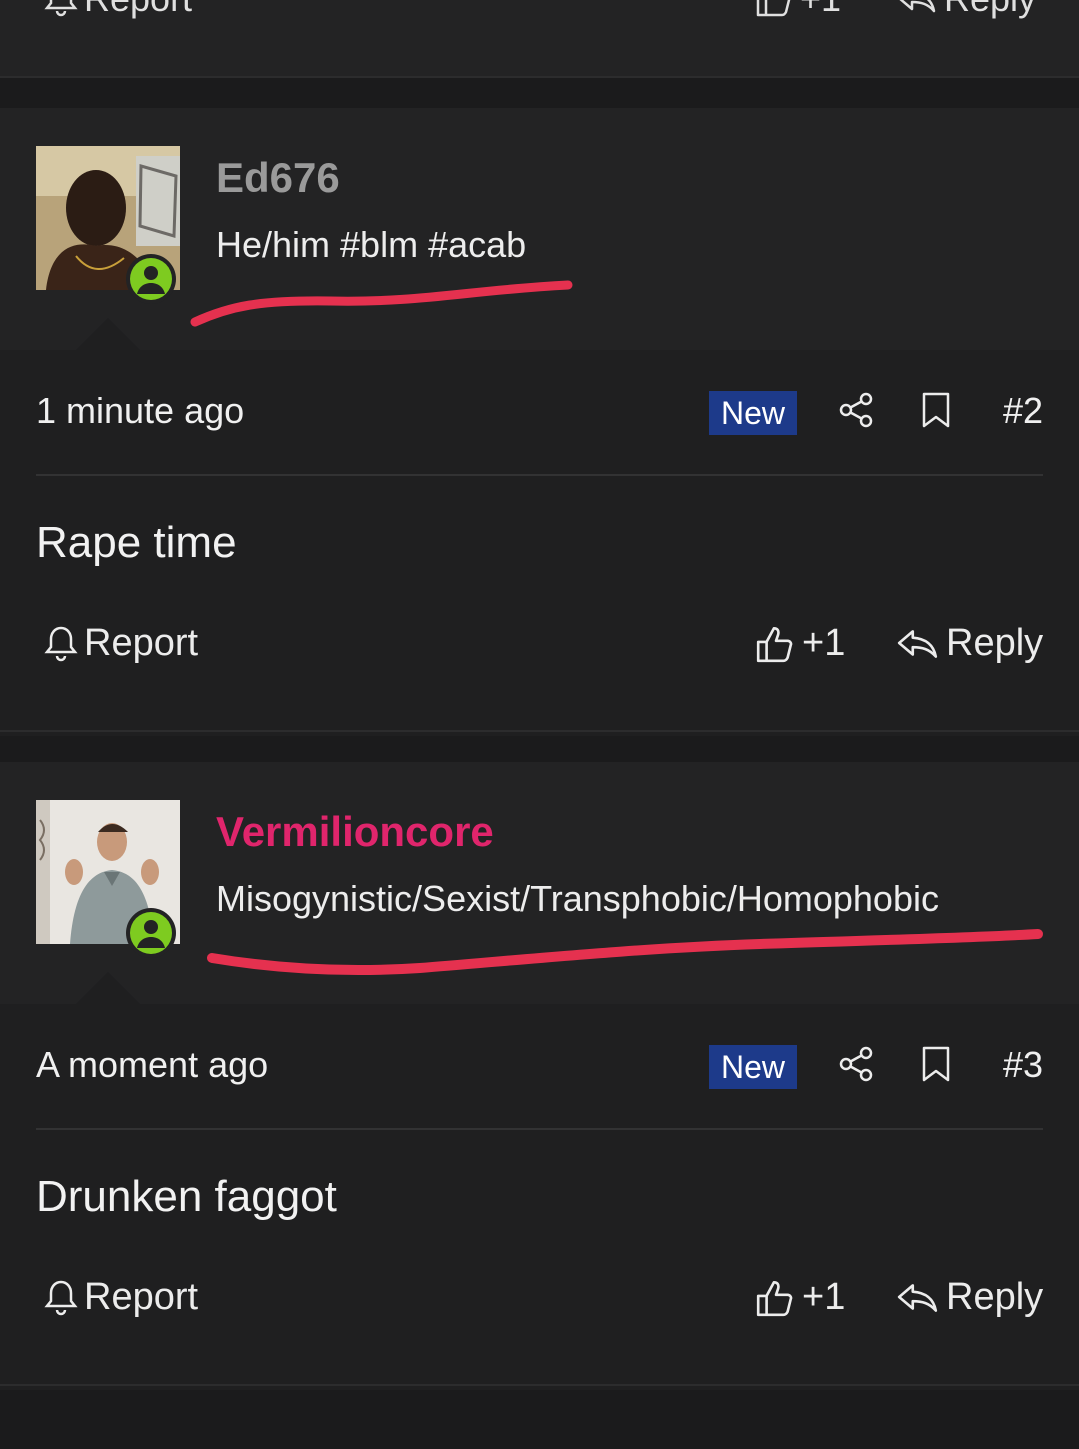  Describe the element at coordinates (138, 10) in the screenshot. I see `previous-report-label: Report` at that location.